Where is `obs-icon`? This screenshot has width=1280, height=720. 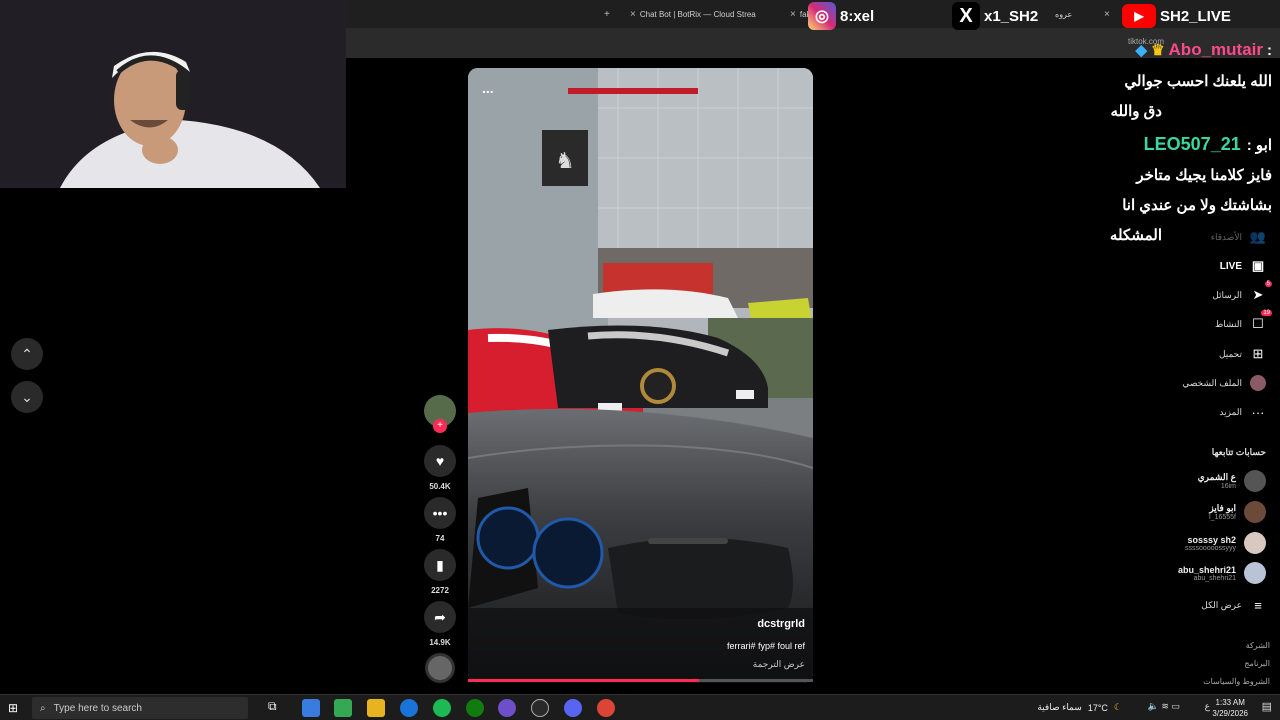 obs-icon is located at coordinates (540, 708).